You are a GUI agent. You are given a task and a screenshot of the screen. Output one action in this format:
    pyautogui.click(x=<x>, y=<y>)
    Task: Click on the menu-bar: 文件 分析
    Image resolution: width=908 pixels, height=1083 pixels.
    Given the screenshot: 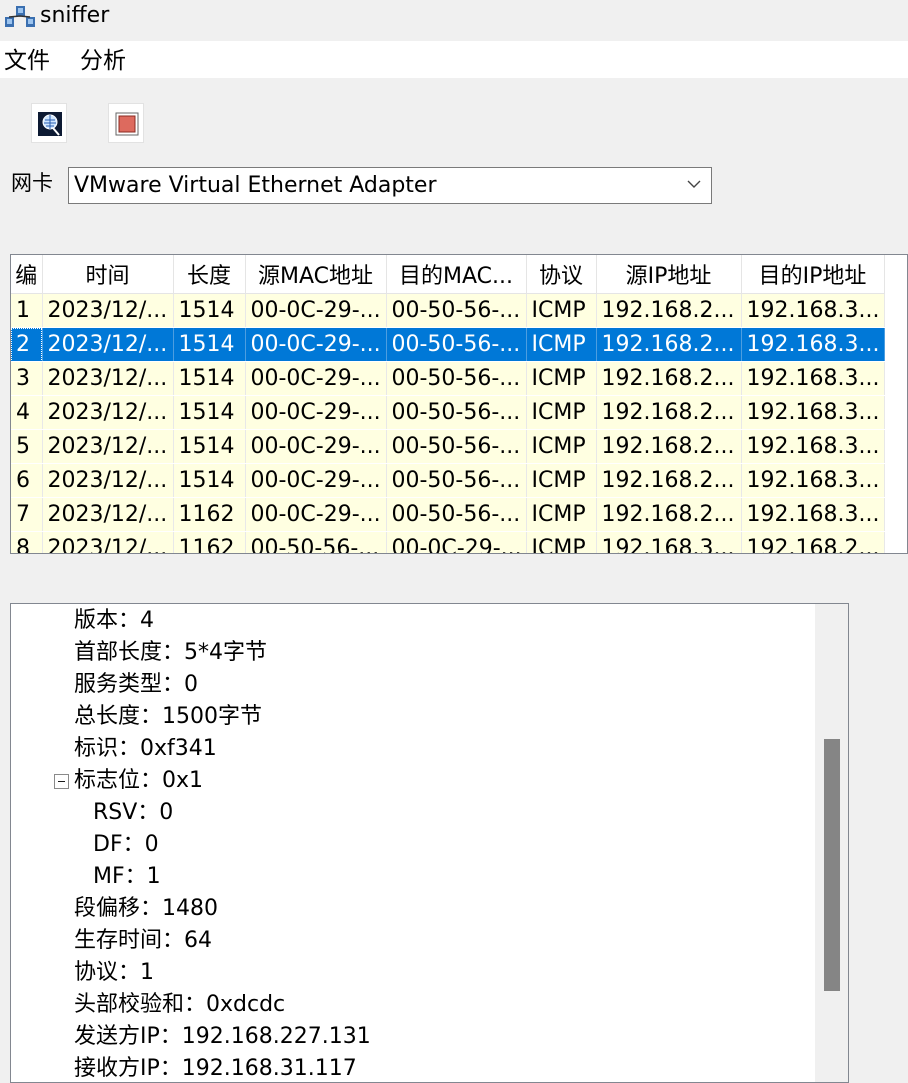 What is the action you would take?
    pyautogui.click(x=454, y=59)
    